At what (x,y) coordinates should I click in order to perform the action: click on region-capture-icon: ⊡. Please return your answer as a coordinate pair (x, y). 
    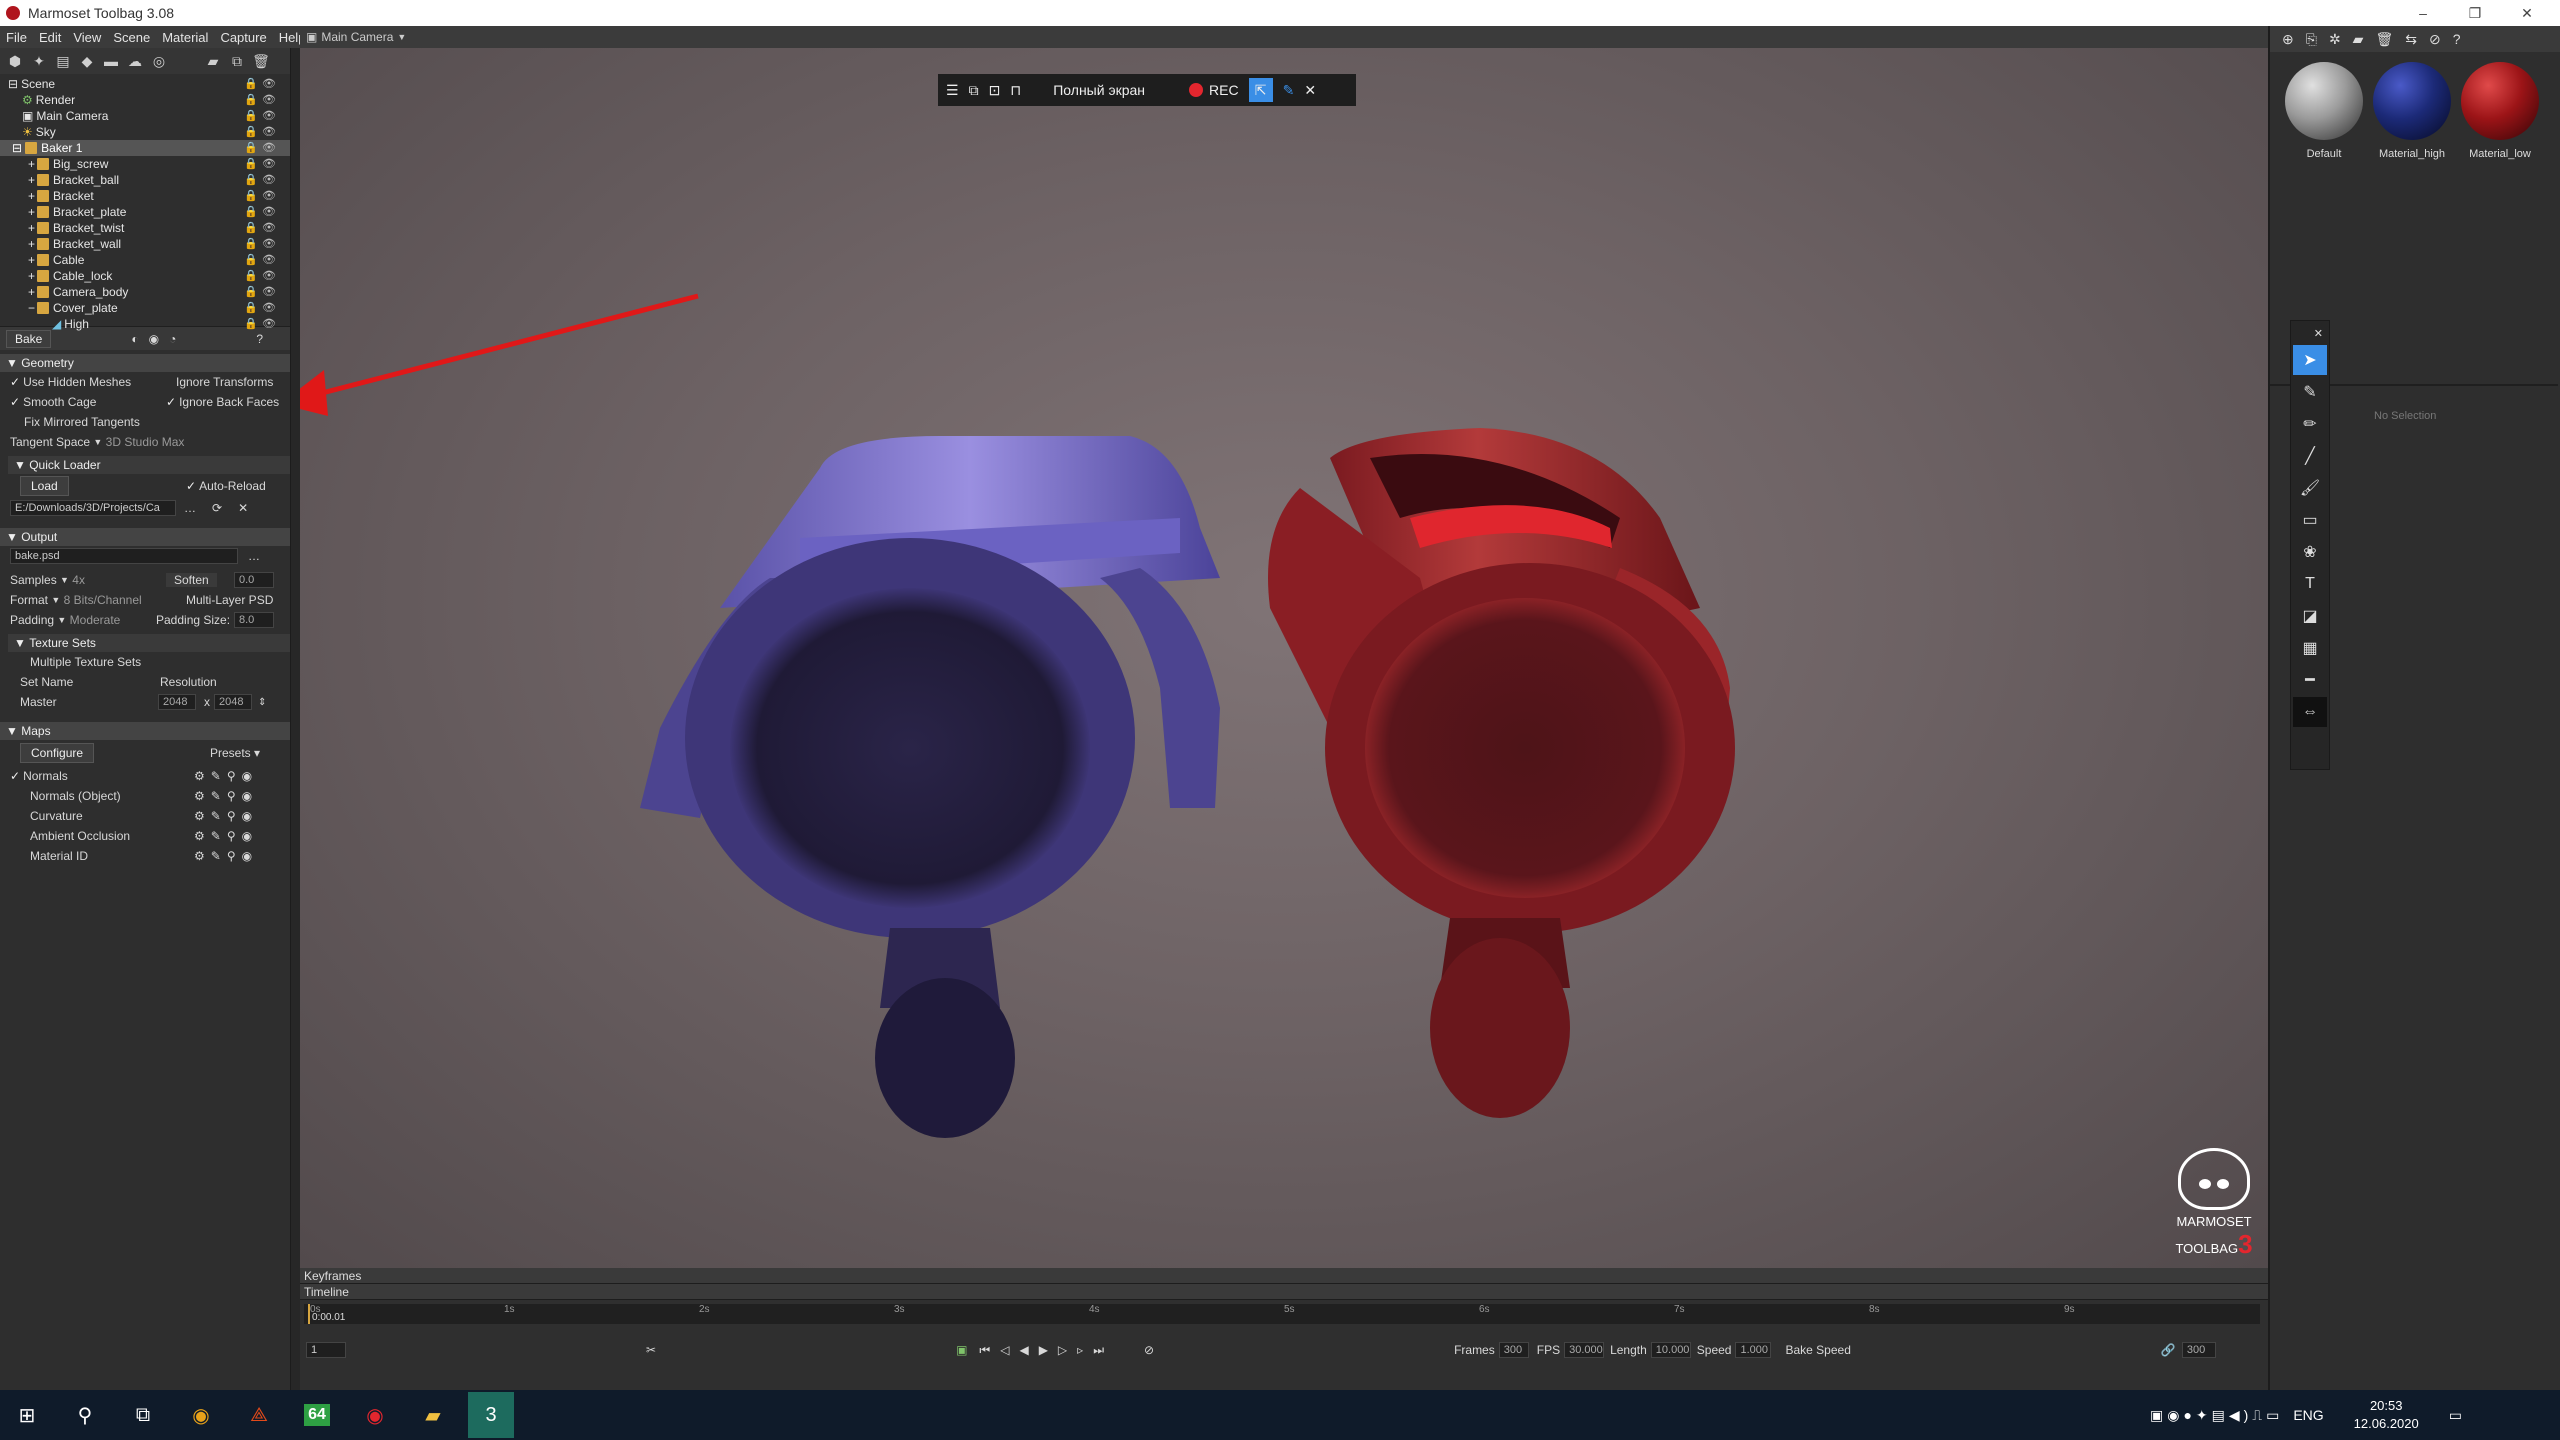
    Looking at the image, I should click on (995, 90).